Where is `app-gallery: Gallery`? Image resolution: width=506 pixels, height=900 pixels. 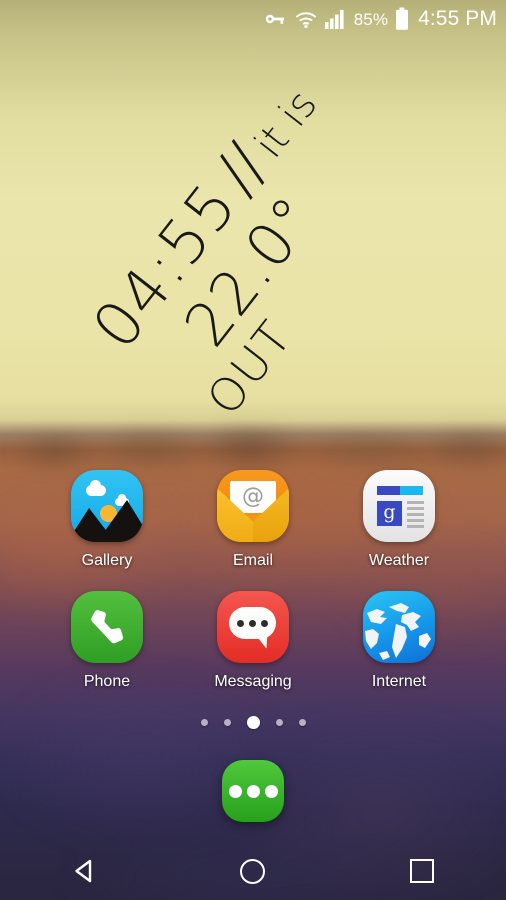 app-gallery: Gallery is located at coordinates (107, 520).